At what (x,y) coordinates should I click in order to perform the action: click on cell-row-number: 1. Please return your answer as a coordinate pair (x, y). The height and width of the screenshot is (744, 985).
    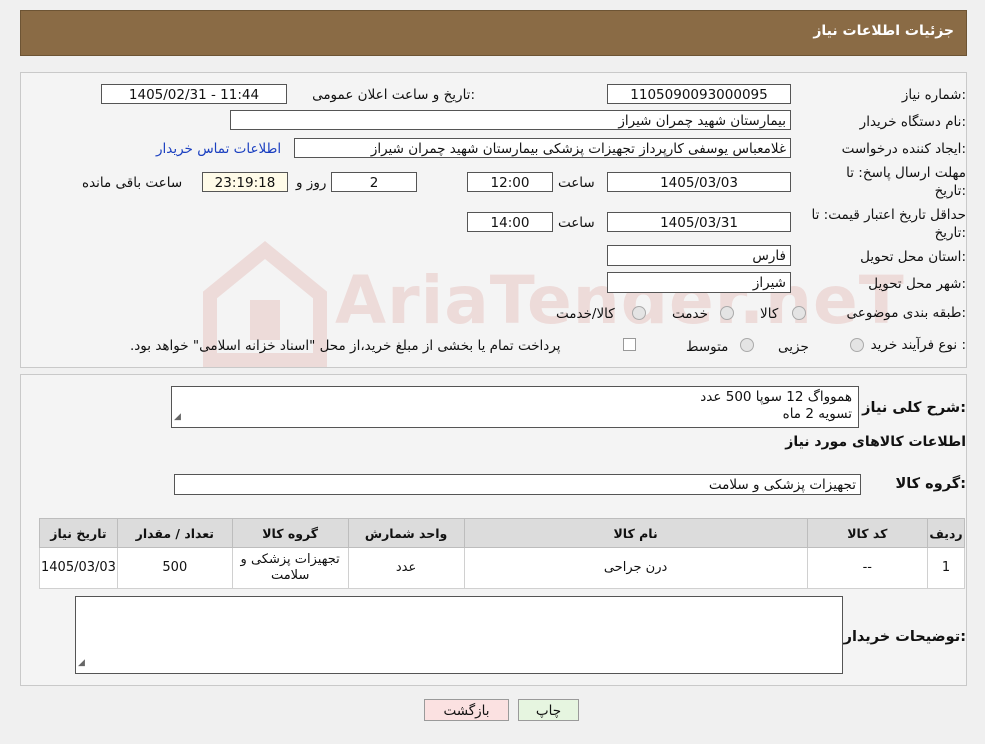
    Looking at the image, I should click on (946, 568).